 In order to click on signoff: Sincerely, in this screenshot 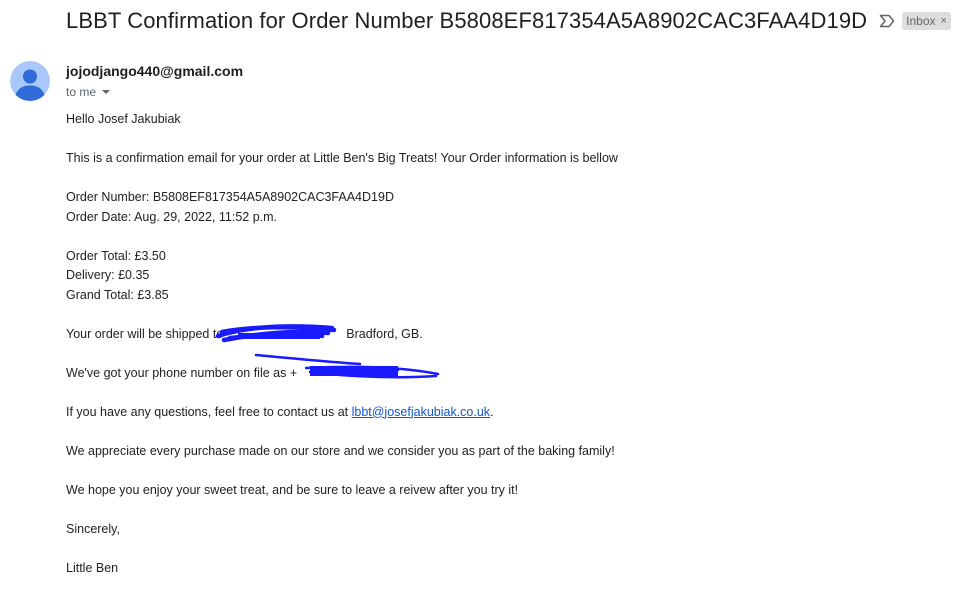, I will do `click(93, 528)`.